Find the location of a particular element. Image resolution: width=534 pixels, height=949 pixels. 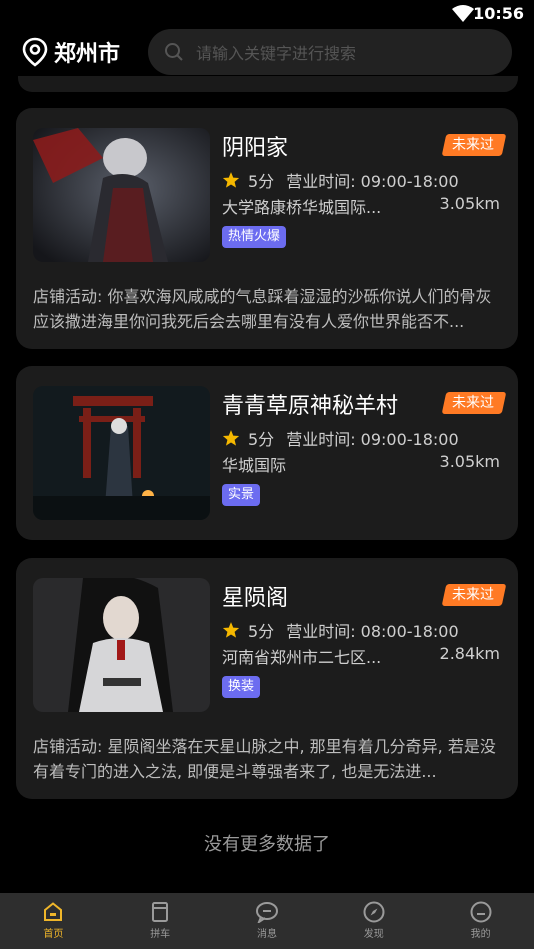

tab-label: 首页 is located at coordinates (53, 934).